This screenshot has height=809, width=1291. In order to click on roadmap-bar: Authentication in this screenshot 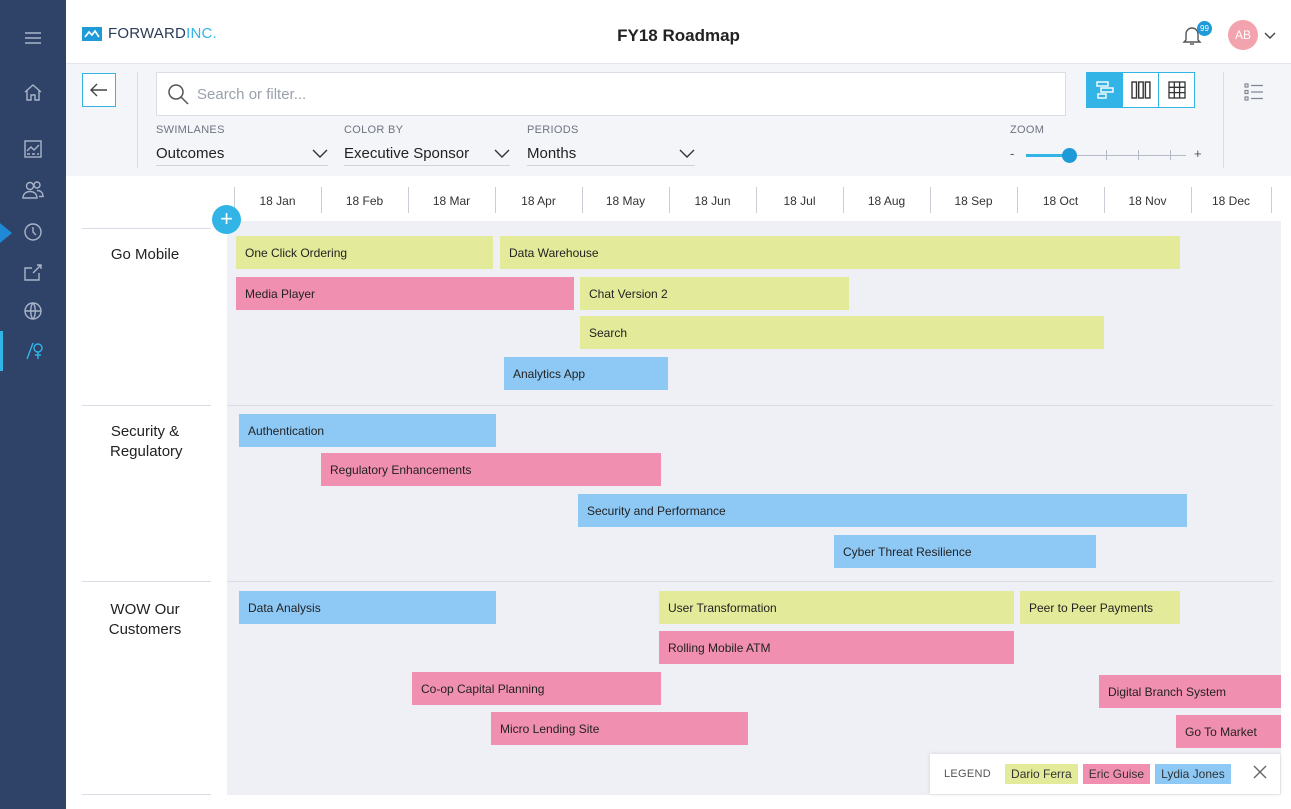, I will do `click(367, 430)`.